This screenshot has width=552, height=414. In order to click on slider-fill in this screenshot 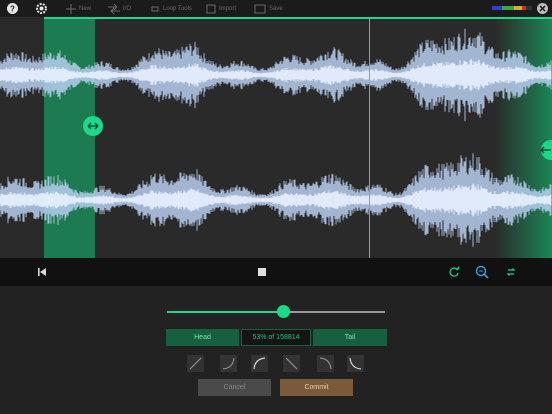, I will do `click(225, 312)`.